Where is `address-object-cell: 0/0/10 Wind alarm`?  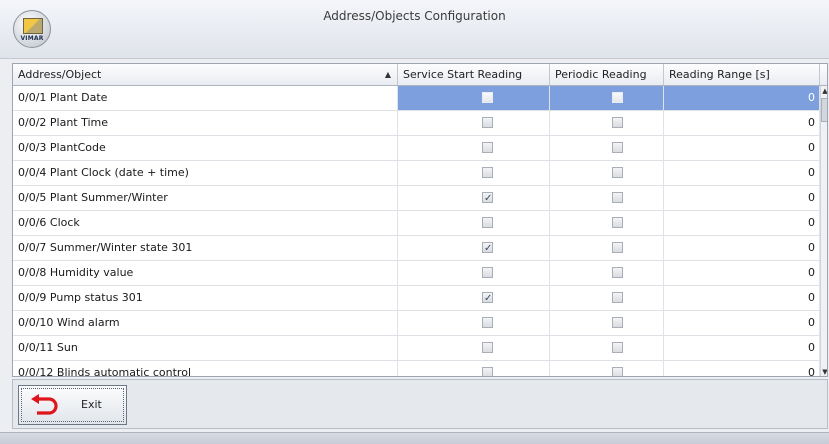
address-object-cell: 0/0/10 Wind alarm is located at coordinates (205, 323).